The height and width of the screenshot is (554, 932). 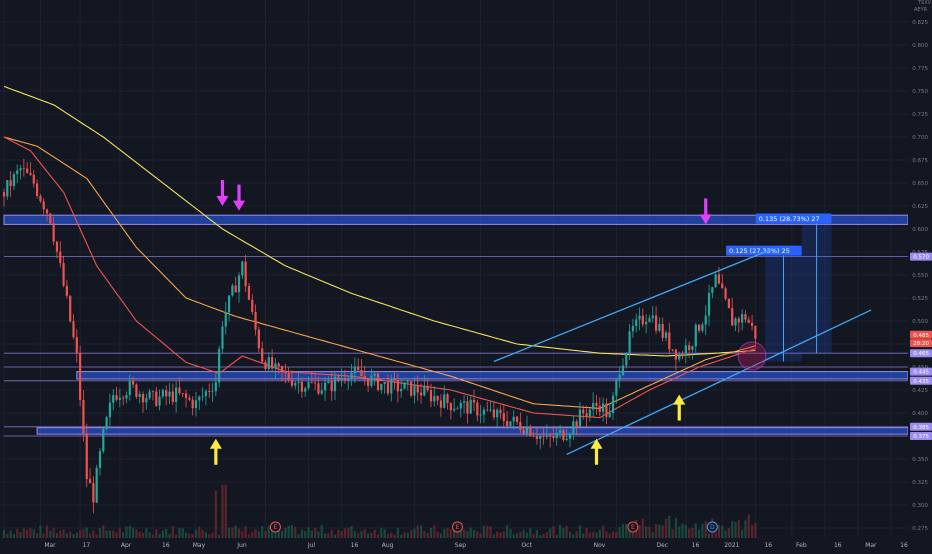 What do you see at coordinates (920, 322) in the screenshot?
I see `price-tick-label: 0.500` at bounding box center [920, 322].